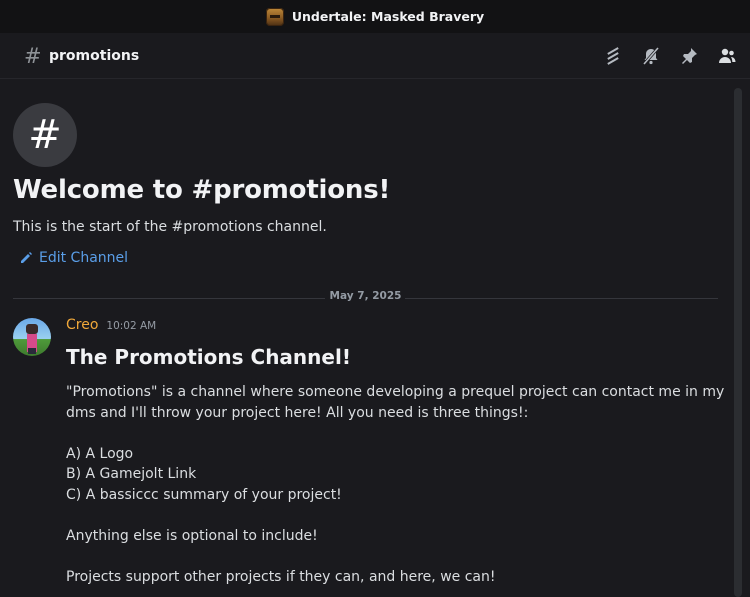 This screenshot has width=750, height=597. What do you see at coordinates (94, 55) in the screenshot?
I see `channel-name: promotions` at bounding box center [94, 55].